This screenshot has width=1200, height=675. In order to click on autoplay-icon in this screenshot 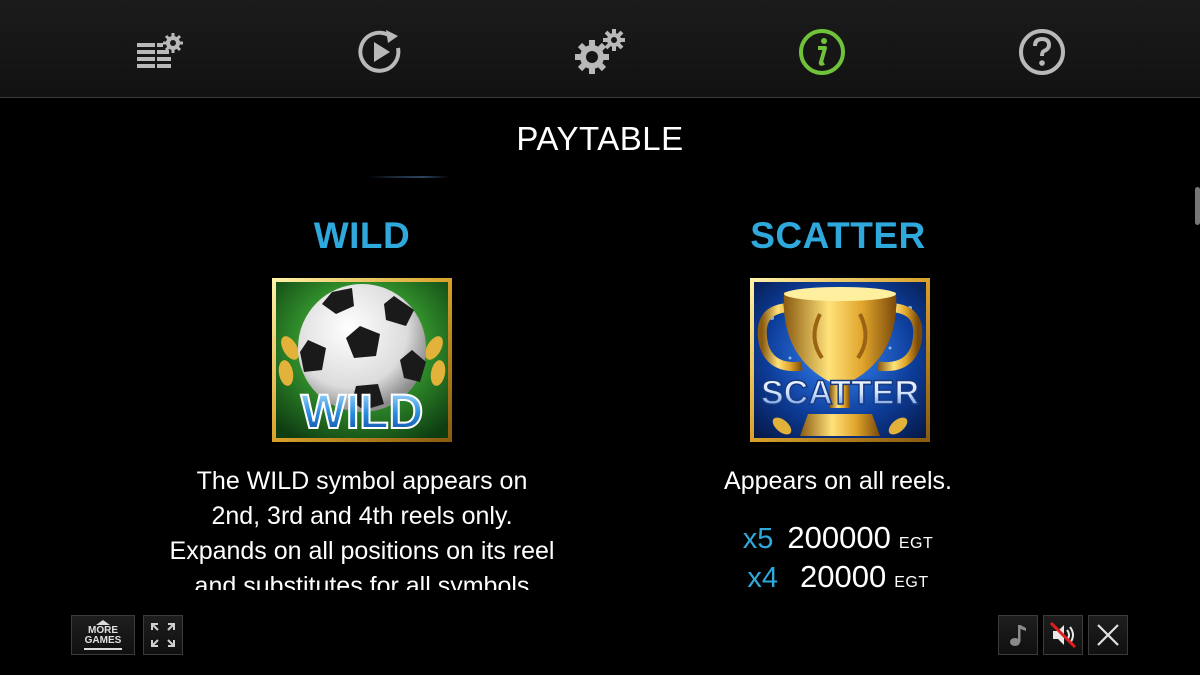, I will do `click(379, 51)`.